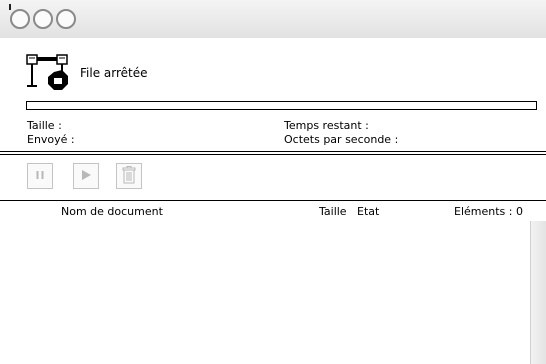 This screenshot has width=546, height=364. I want to click on header-divider-top, so click(273, 151).